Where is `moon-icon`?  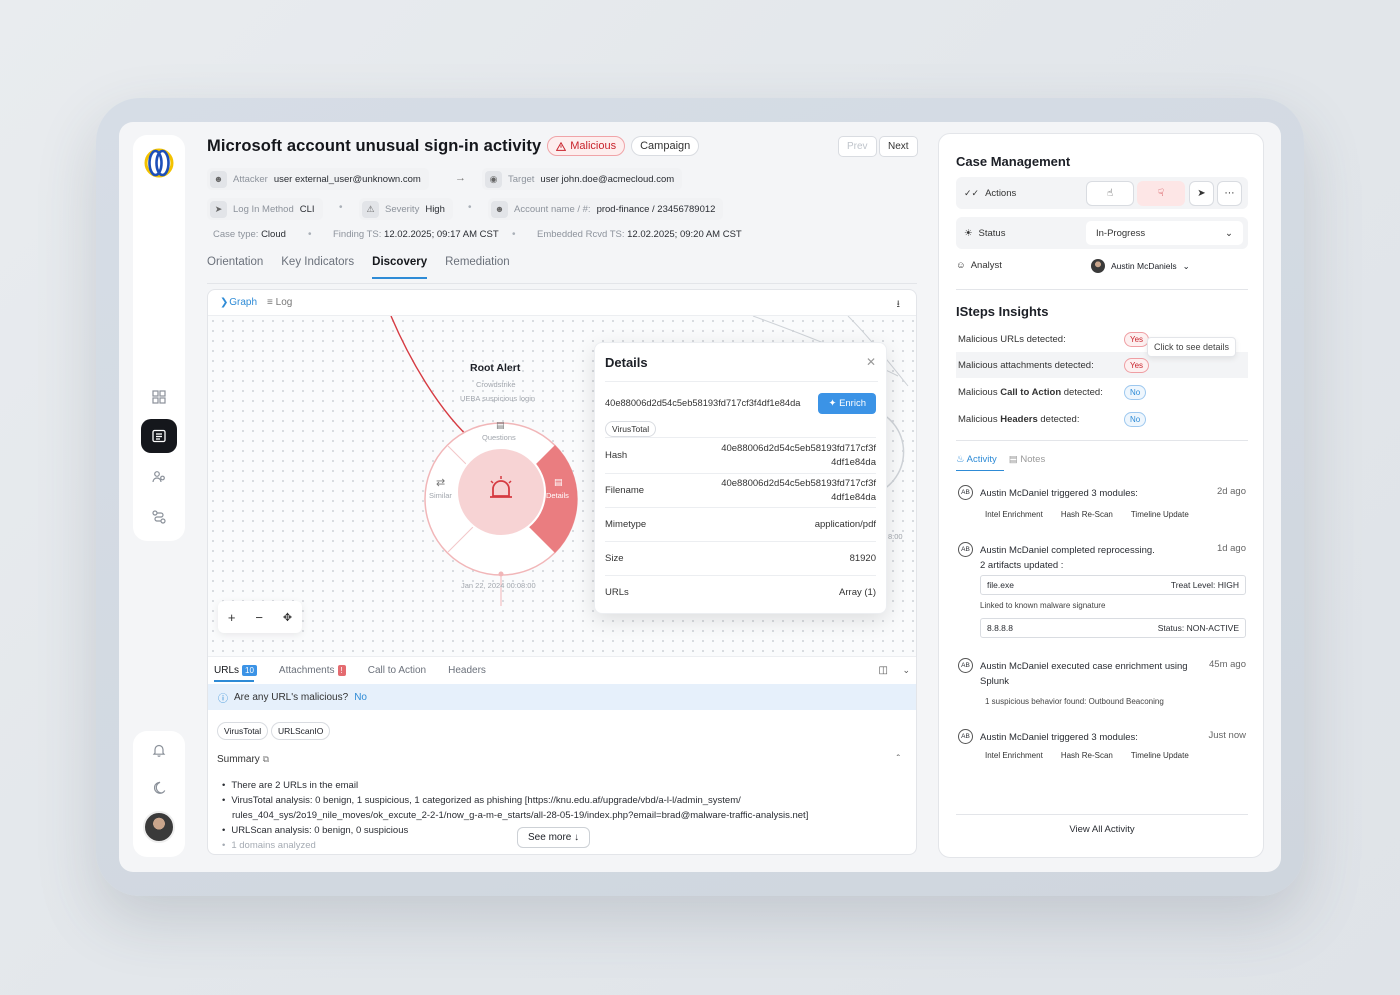
moon-icon is located at coordinates (159, 788).